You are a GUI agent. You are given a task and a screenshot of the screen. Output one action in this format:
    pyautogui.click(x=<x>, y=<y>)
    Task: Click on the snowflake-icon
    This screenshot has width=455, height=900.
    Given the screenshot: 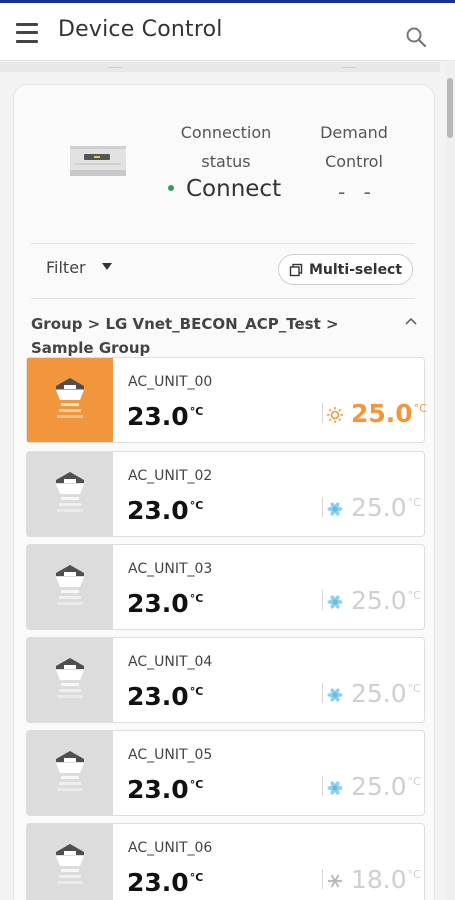 What is the action you would take?
    pyautogui.click(x=335, y=881)
    